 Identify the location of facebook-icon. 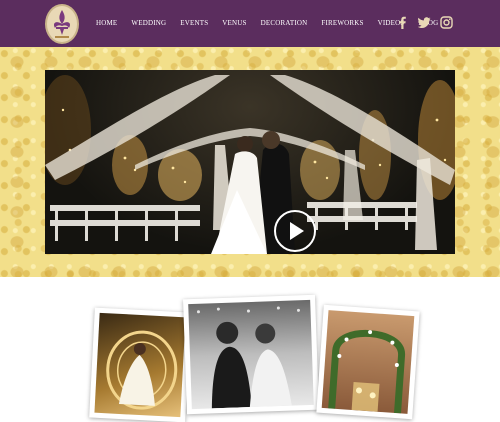
(402, 22).